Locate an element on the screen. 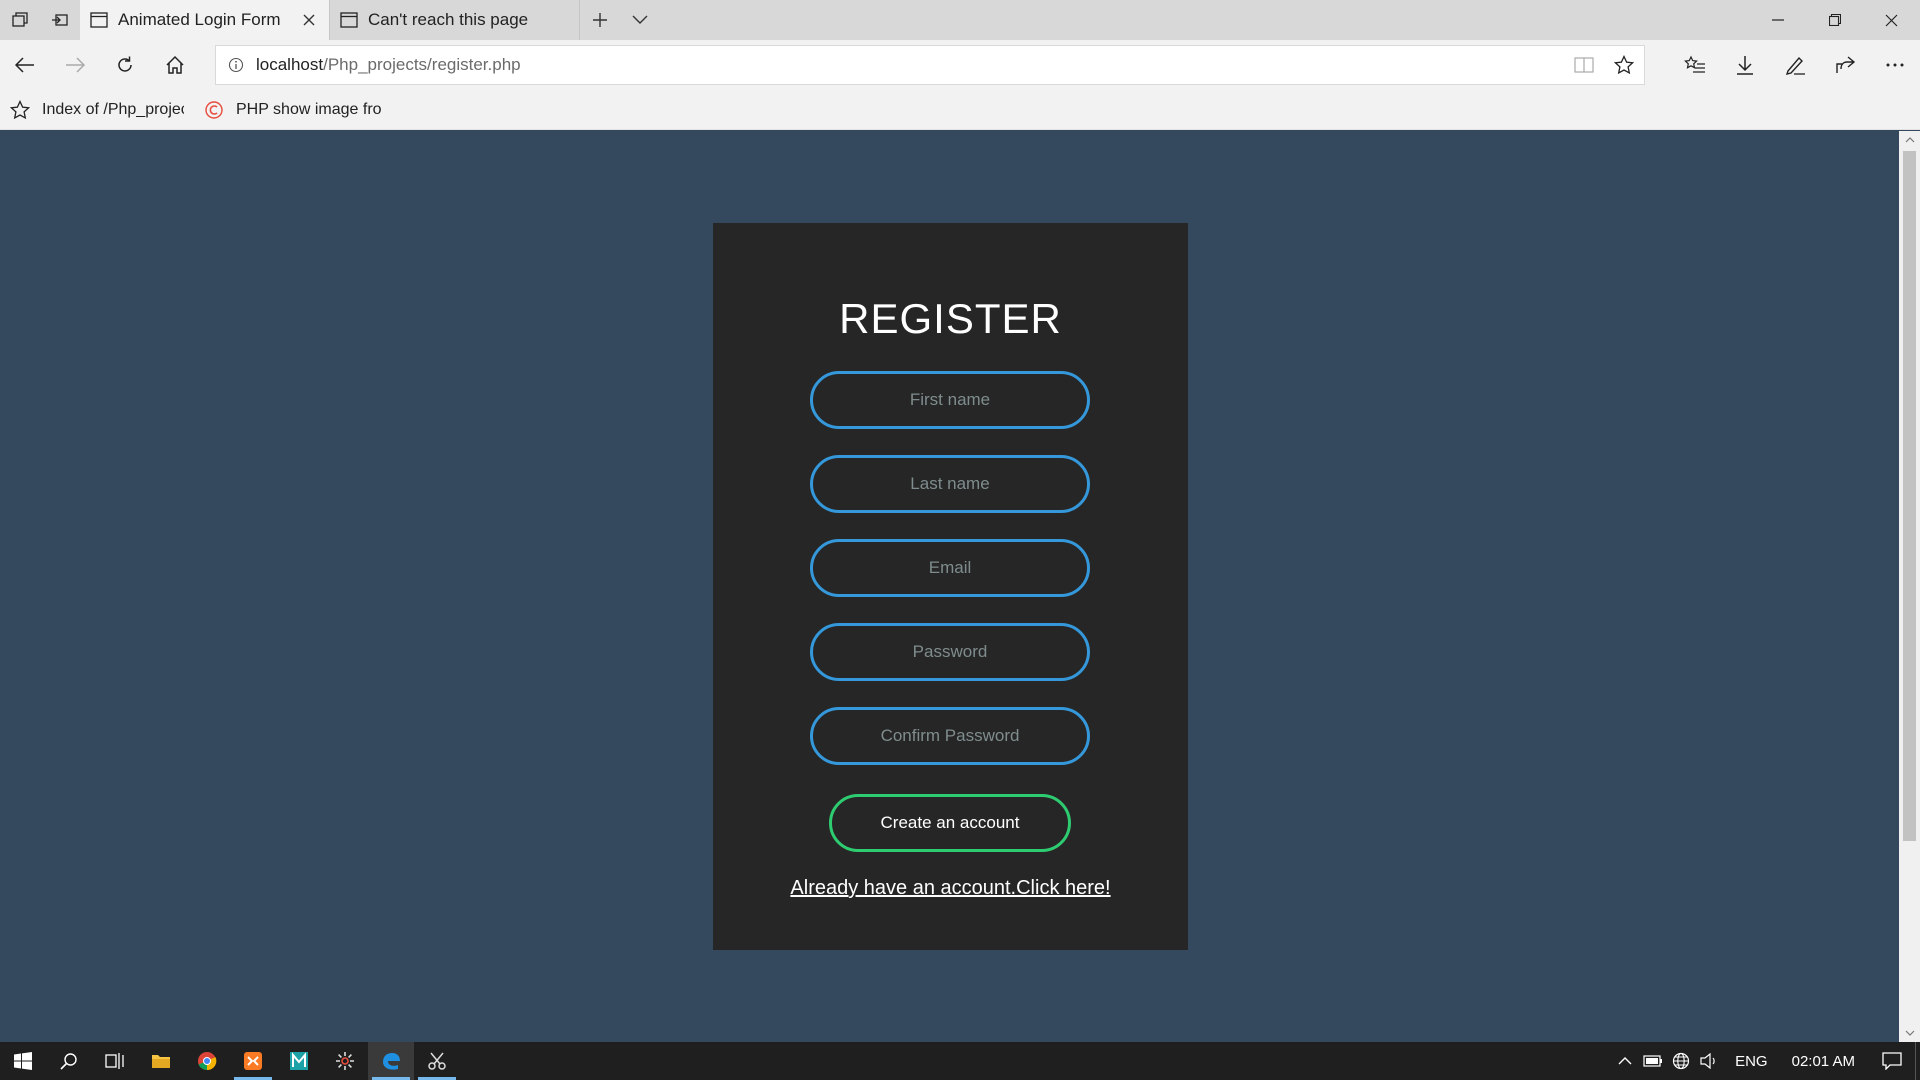 The image size is (1920, 1080). email-input is located at coordinates (950, 568).